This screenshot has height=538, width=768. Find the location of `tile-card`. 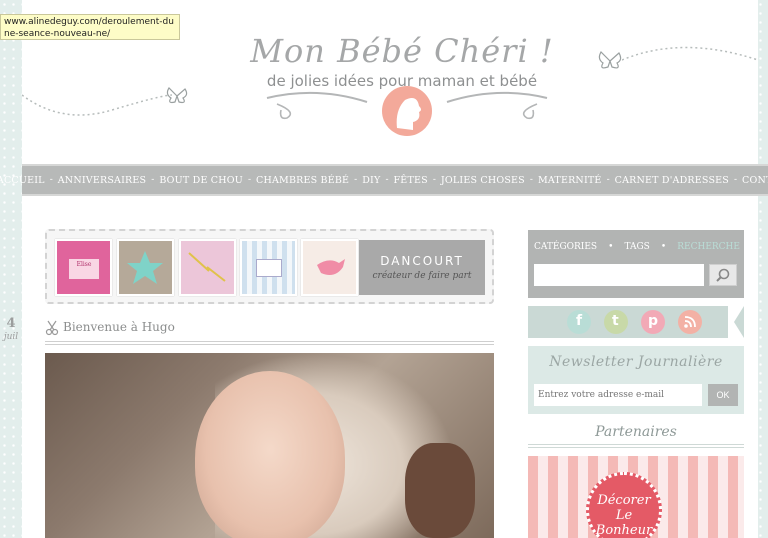

tile-card is located at coordinates (269, 268).